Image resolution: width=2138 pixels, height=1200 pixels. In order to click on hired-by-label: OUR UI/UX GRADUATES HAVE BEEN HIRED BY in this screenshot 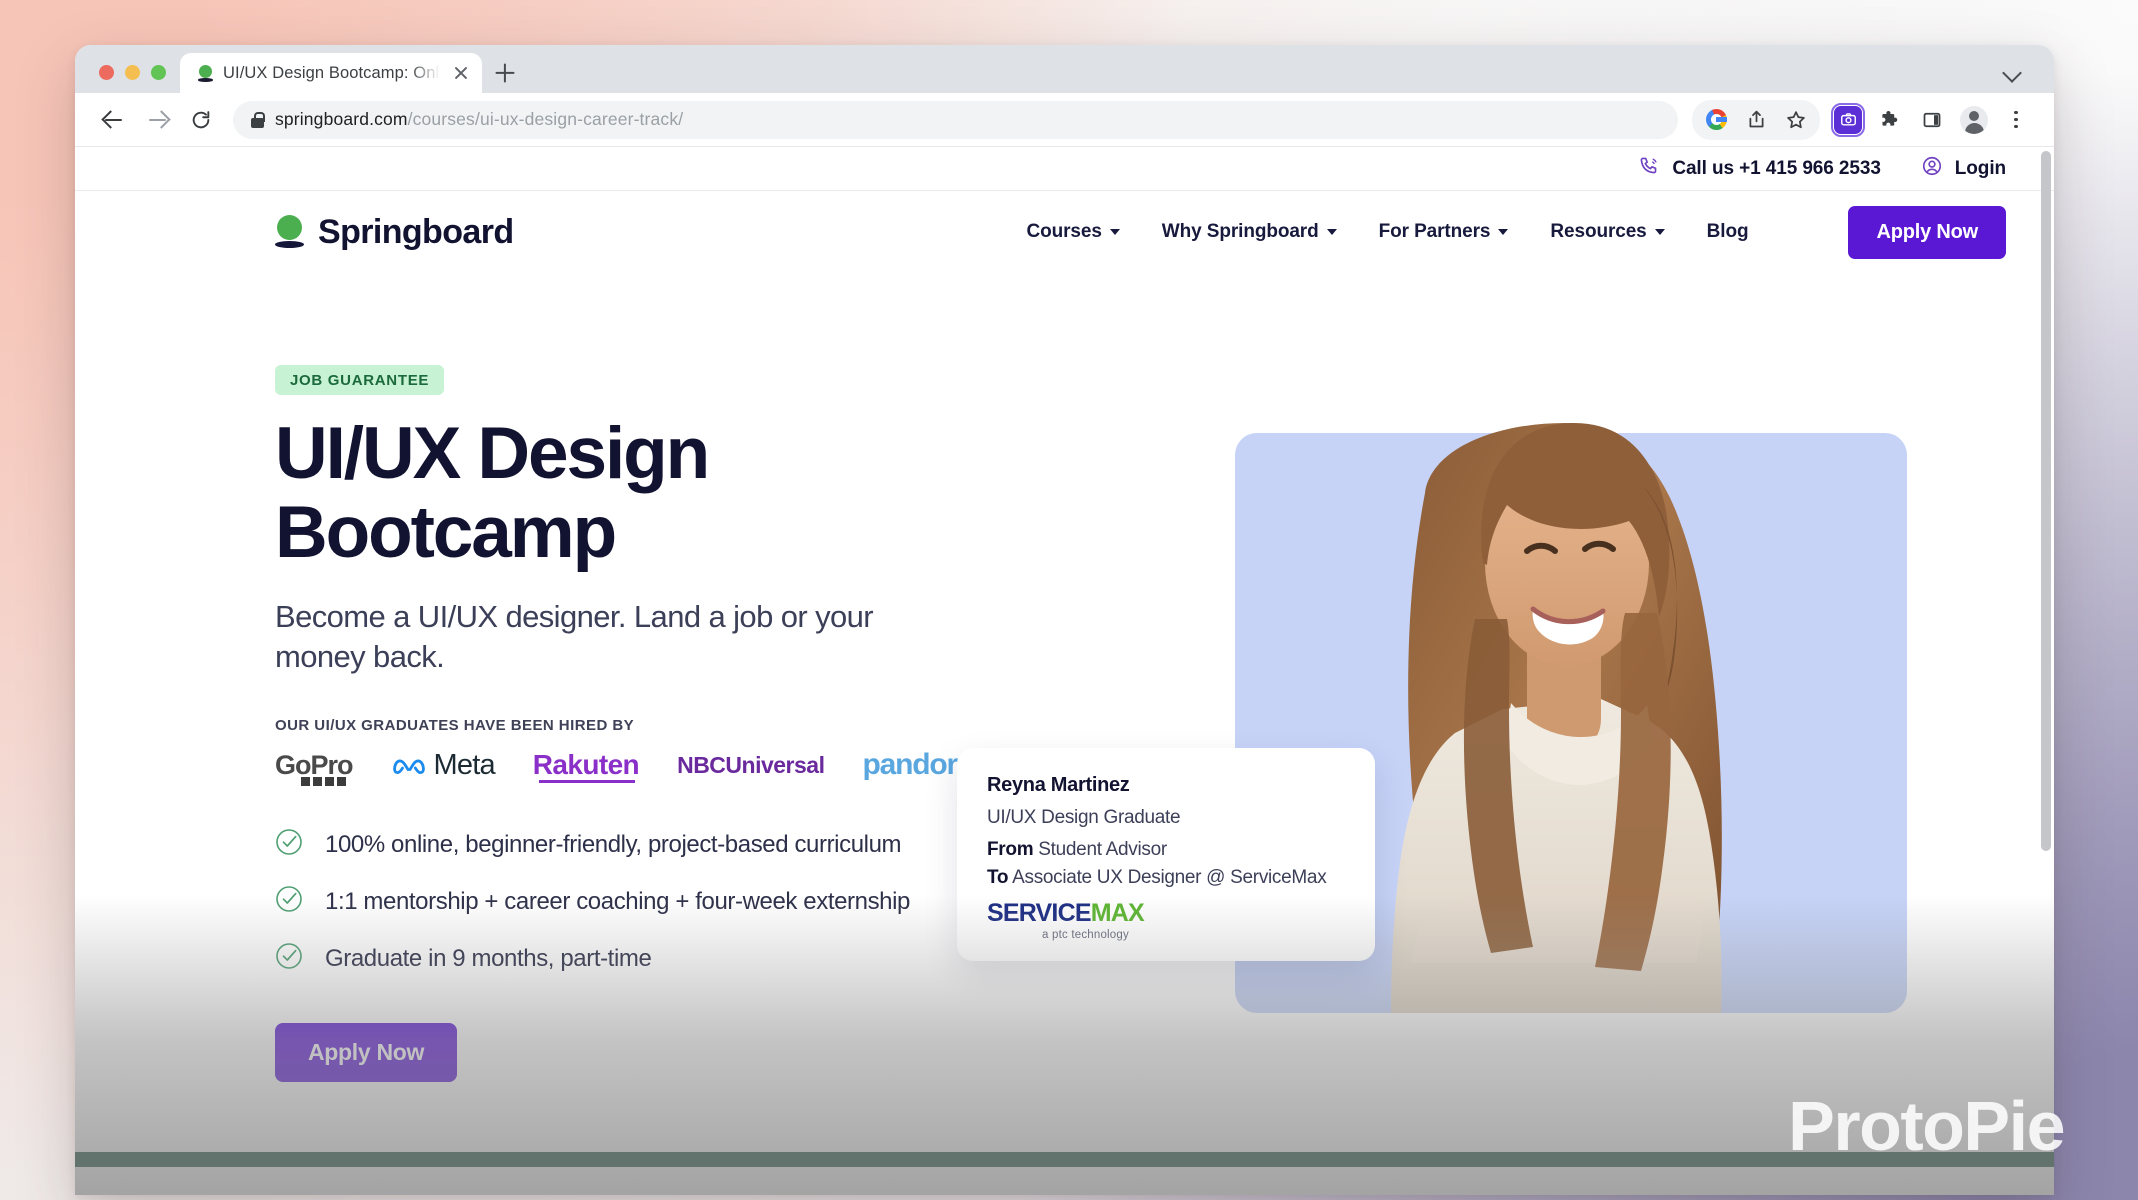, I will do `click(455, 726)`.